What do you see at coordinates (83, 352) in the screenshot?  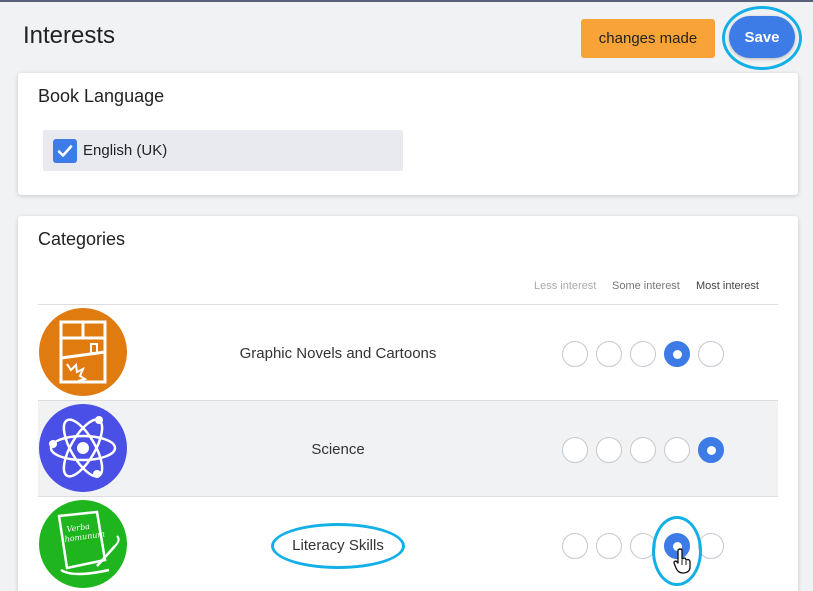 I see `graphic-novels-icon` at bounding box center [83, 352].